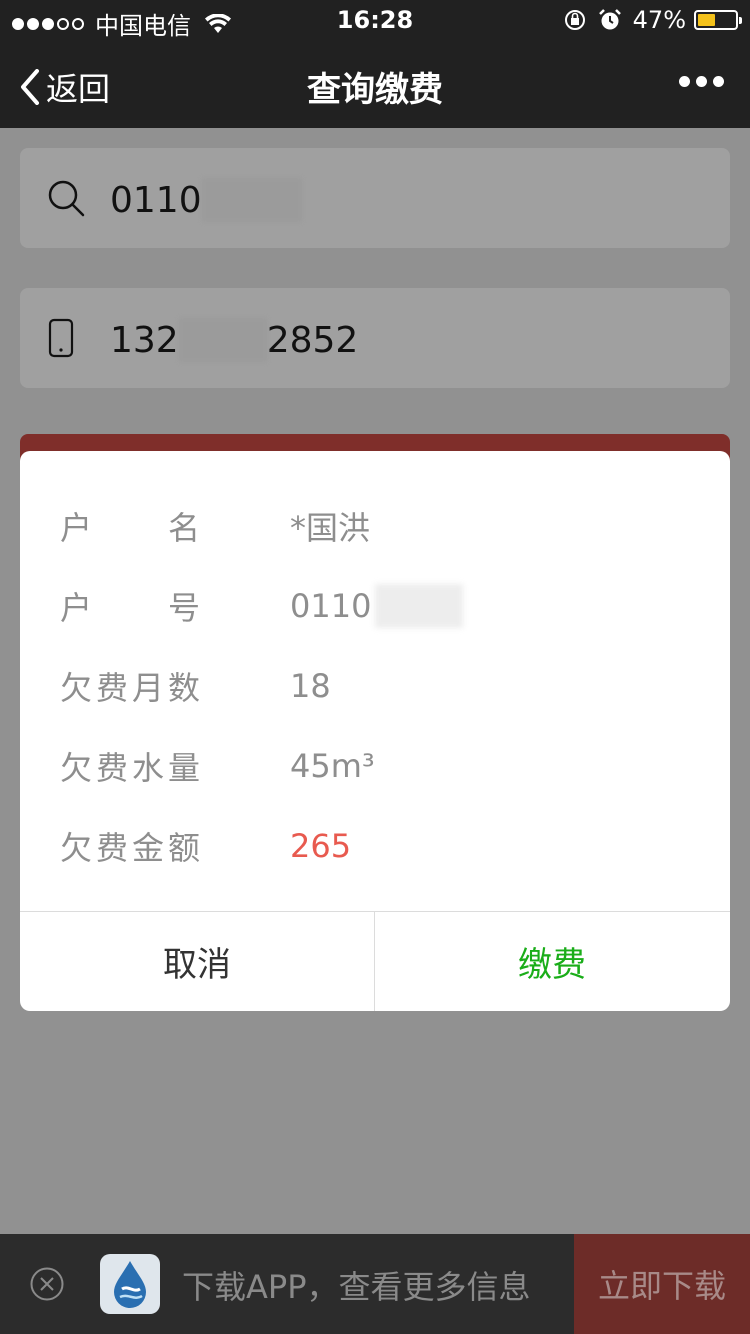 The image size is (750, 1334). I want to click on back-label: 返回, so click(78, 89).